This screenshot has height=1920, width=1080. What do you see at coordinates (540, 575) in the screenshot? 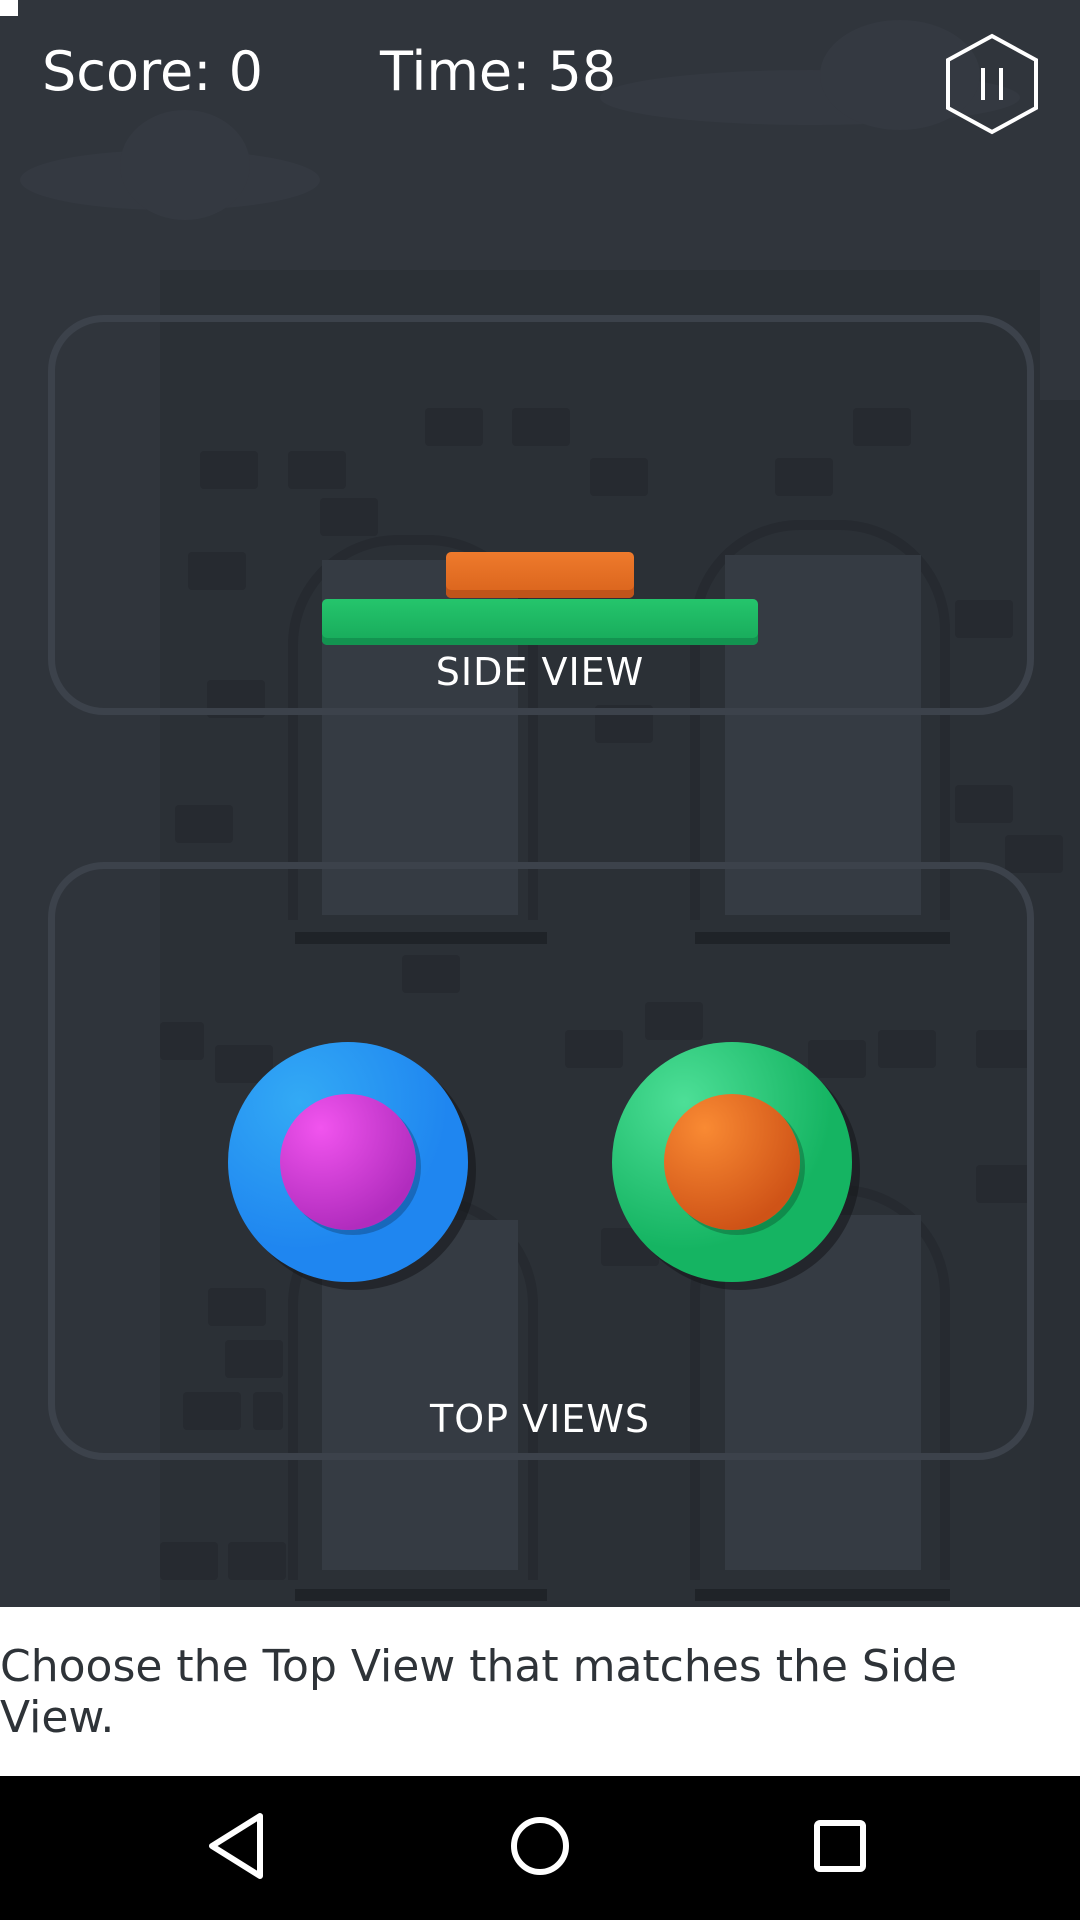
I see `side-view-top-piece` at bounding box center [540, 575].